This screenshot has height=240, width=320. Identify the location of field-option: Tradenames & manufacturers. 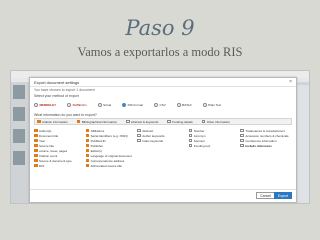
(266, 130).